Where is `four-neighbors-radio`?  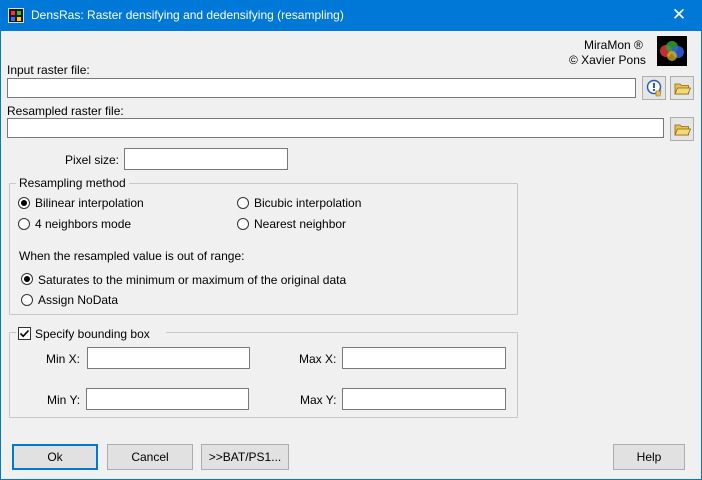
four-neighbors-radio is located at coordinates (24, 224).